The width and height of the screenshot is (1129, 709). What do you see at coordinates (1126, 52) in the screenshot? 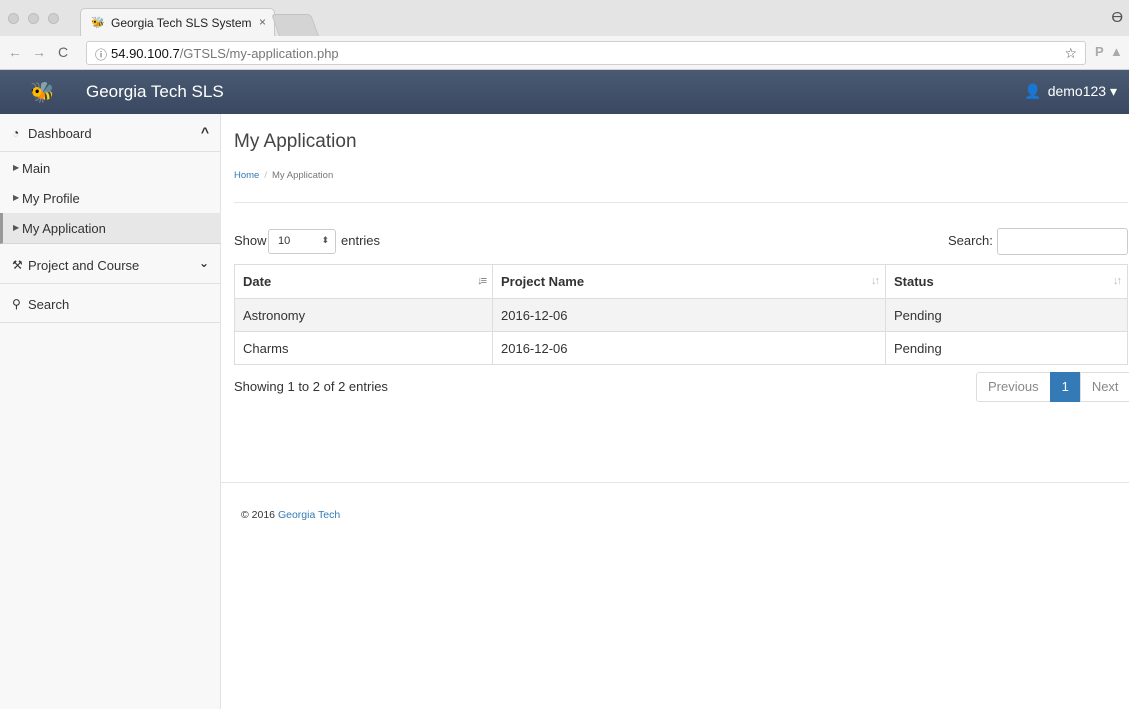
I see `browser-menu-icon: ⋮` at bounding box center [1126, 52].